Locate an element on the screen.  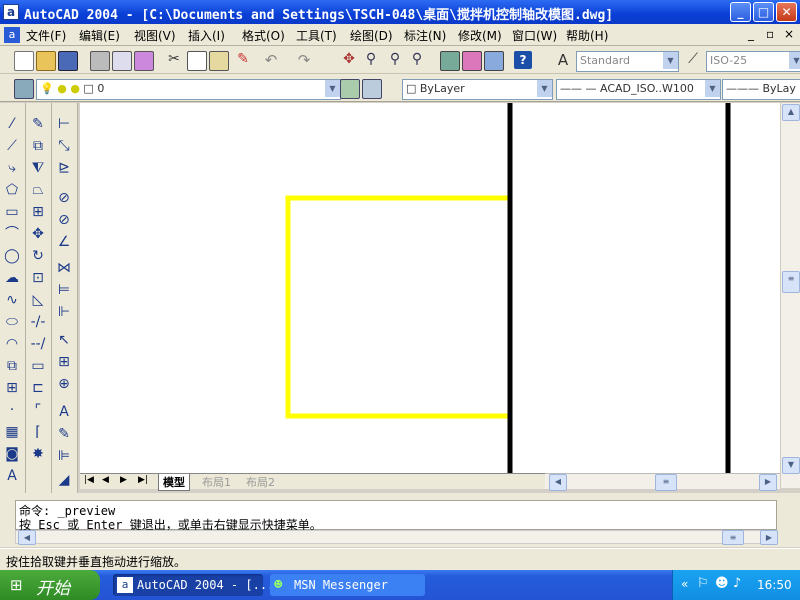
erase-icon: ✎ is located at coordinates (38, 124).